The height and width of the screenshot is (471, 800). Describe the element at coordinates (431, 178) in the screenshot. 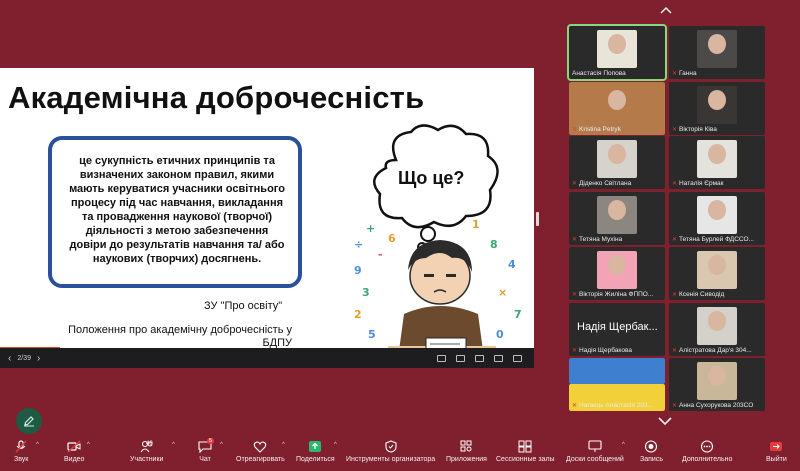

I see `cloud-question: Що це?` at that location.